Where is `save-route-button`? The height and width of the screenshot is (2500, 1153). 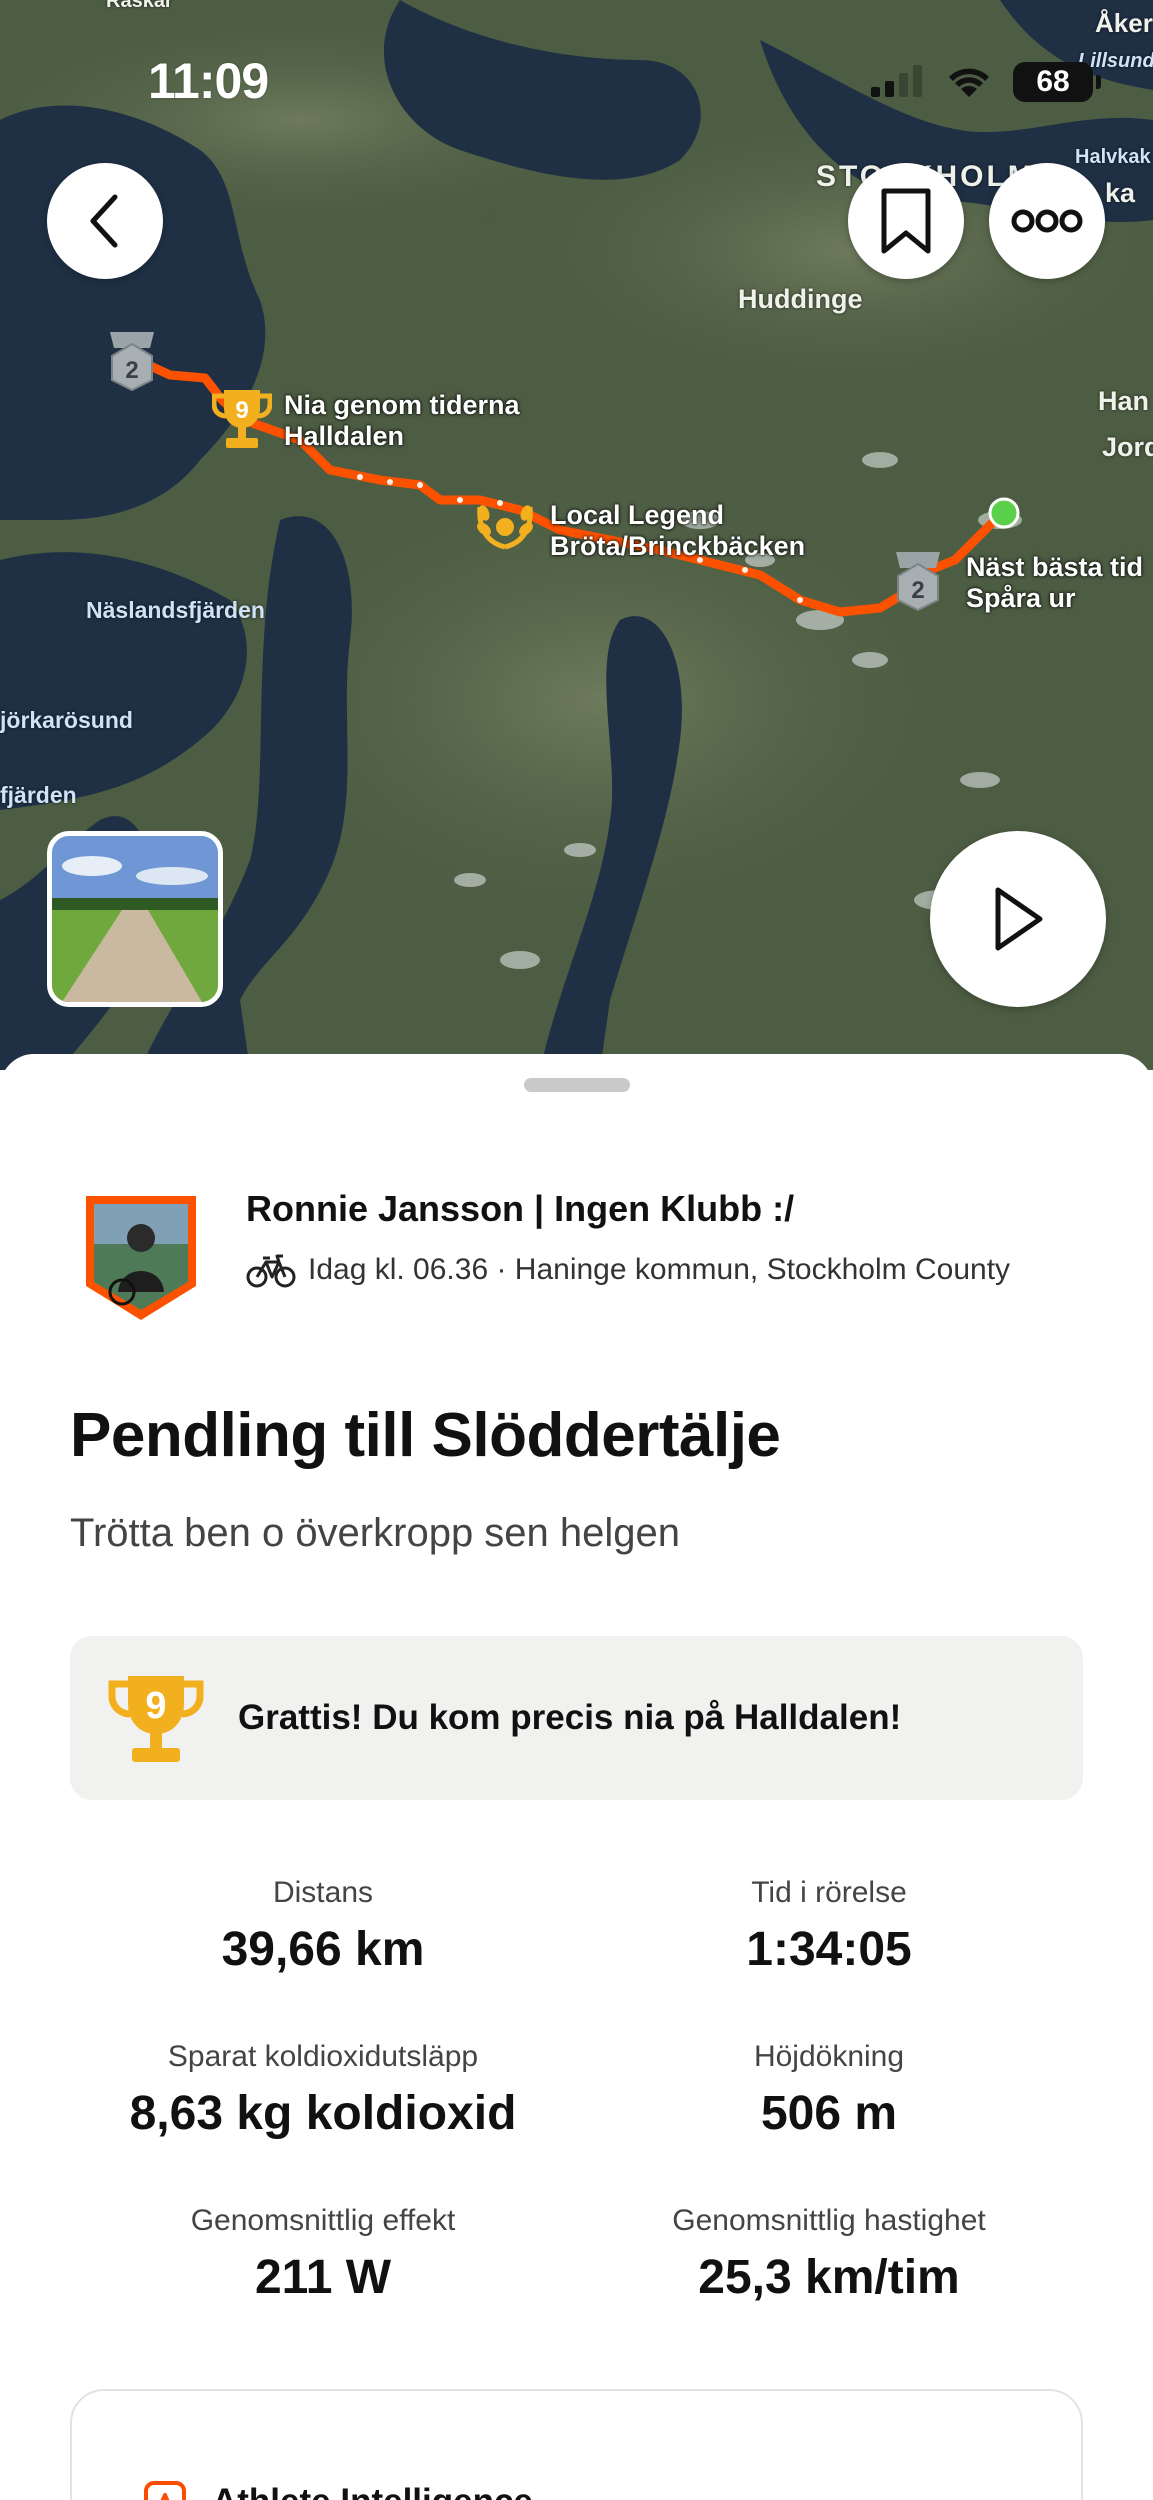
save-route-button is located at coordinates (906, 221).